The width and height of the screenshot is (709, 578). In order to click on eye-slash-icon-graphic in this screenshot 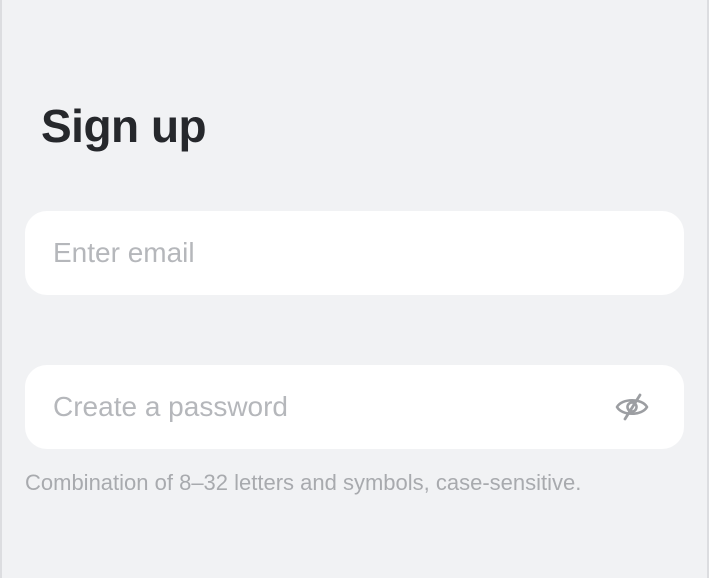, I will do `click(632, 407)`.